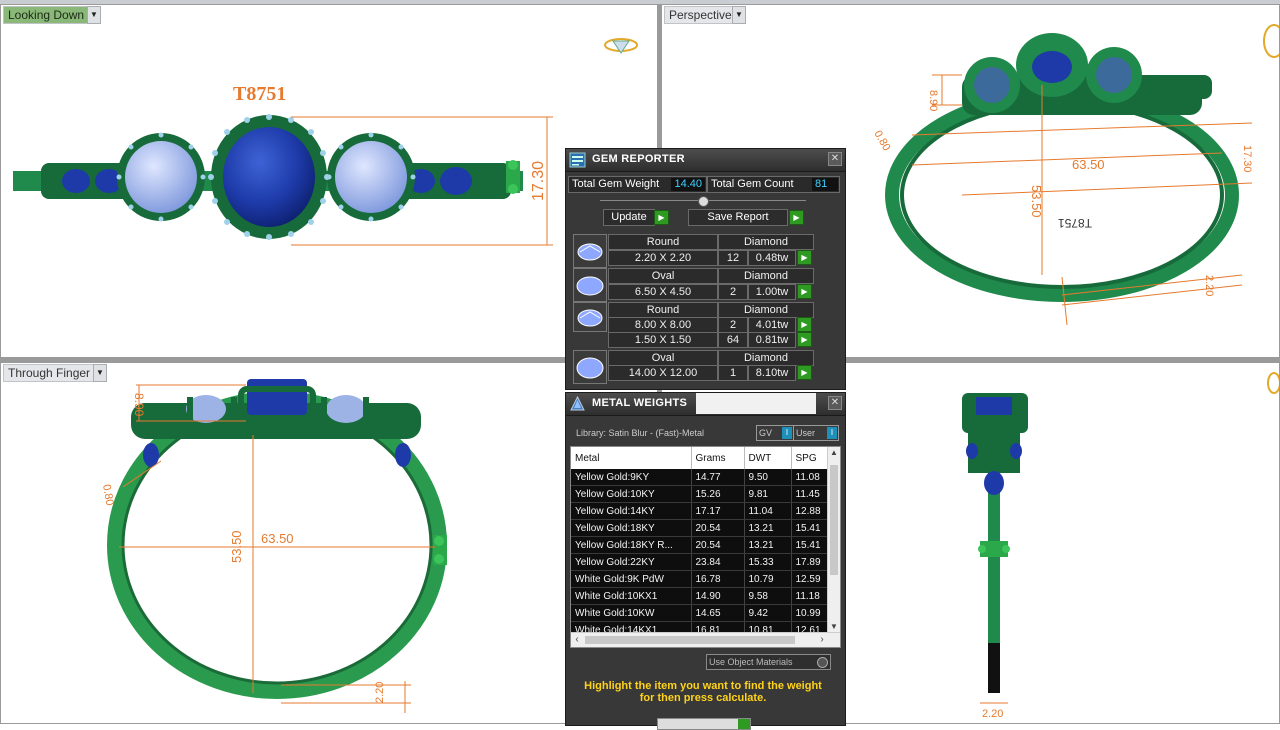 This screenshot has height=730, width=1280. Describe the element at coordinates (751, 662) in the screenshot. I see `use-object-materials-label: Use Object Materials` at that location.